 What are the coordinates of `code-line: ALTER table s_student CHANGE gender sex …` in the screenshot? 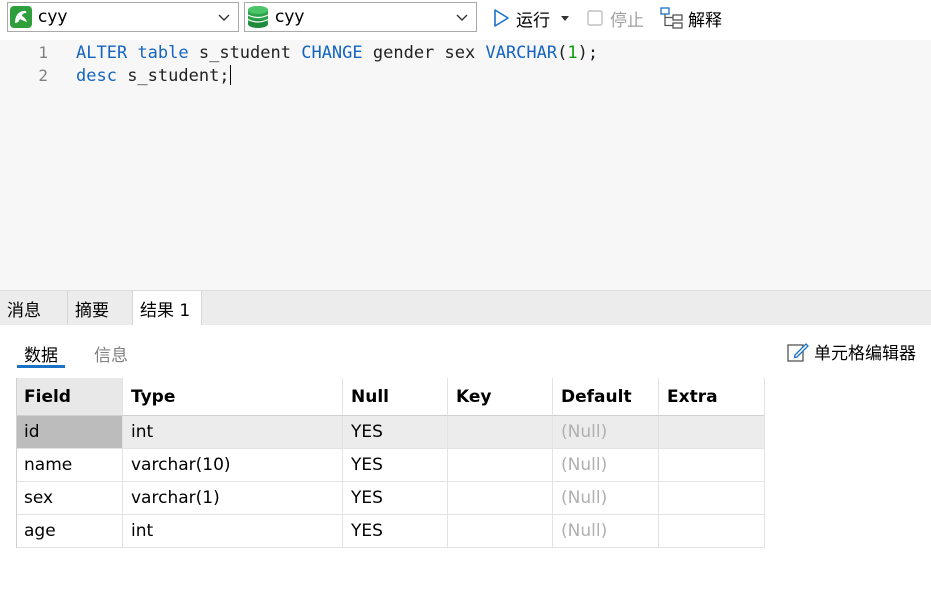 It's located at (337, 53).